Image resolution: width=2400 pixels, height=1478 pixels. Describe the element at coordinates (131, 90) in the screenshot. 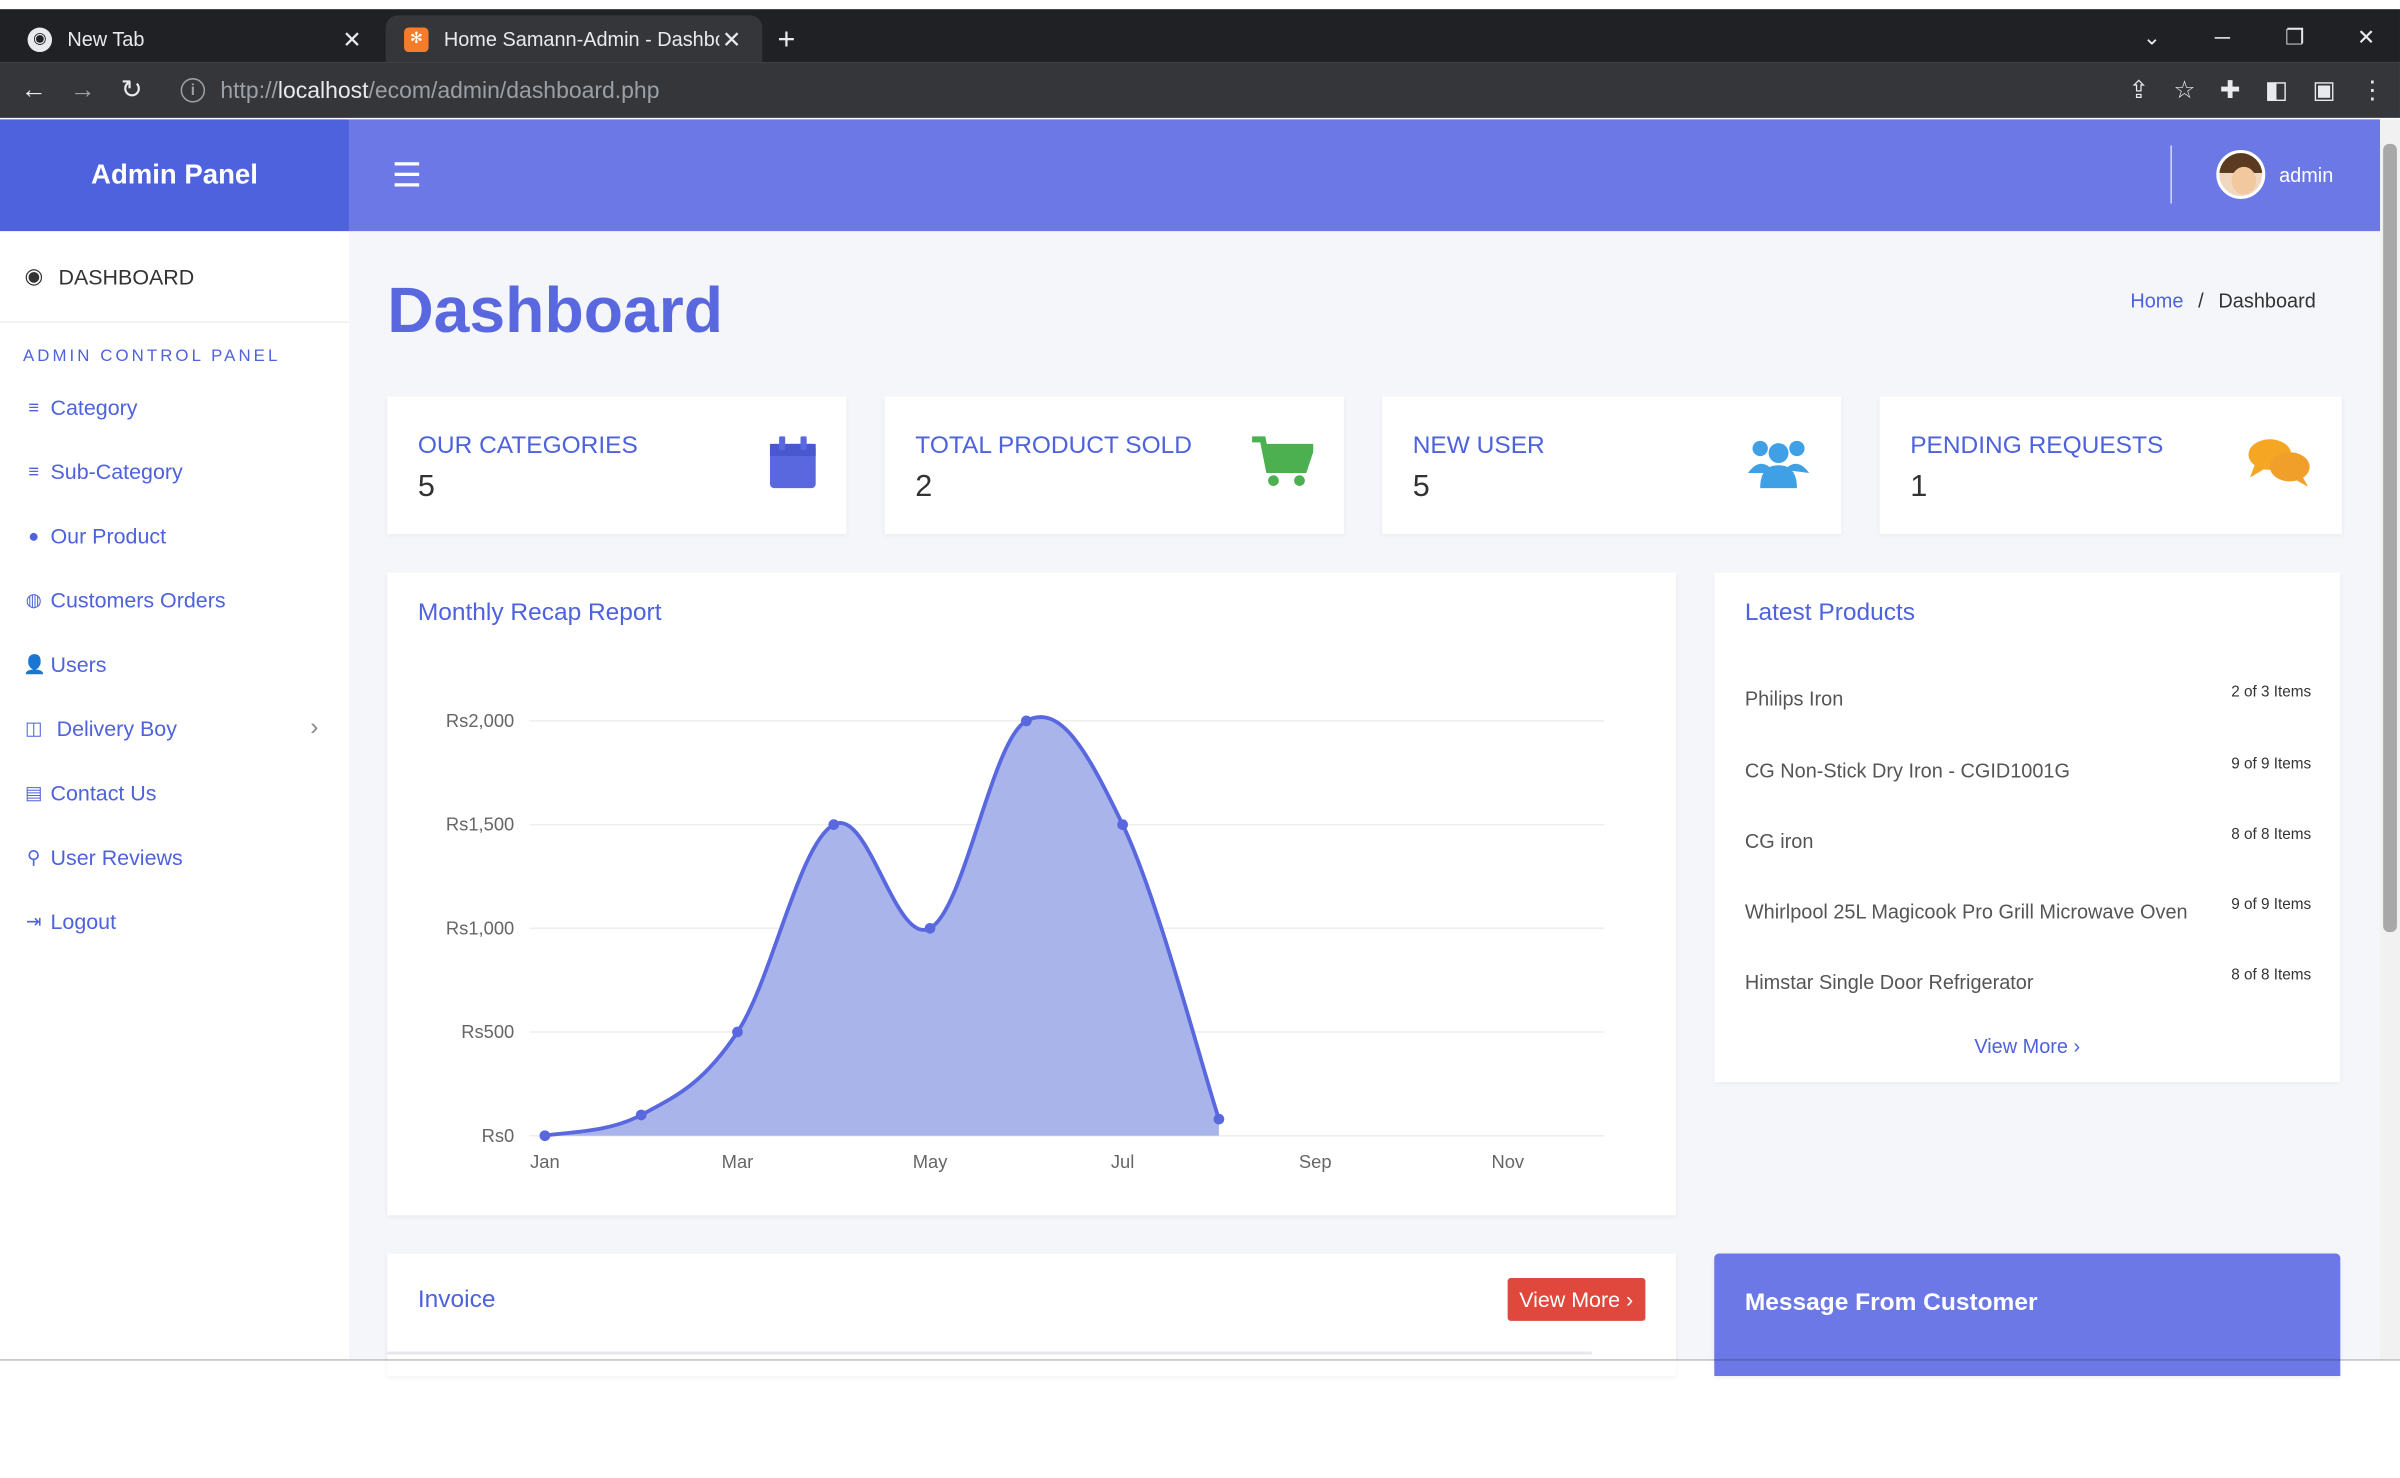

I see `reload-icon: ↻` at that location.